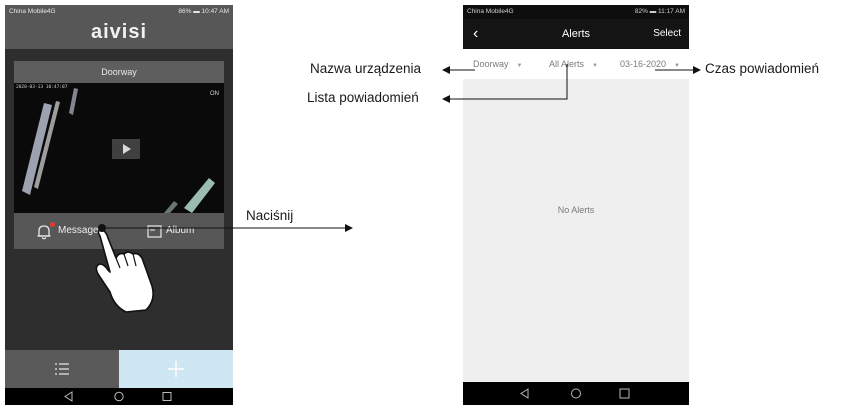  What do you see at coordinates (366, 68) in the screenshot?
I see `device-name-annotation: Nazwa urządzenia` at bounding box center [366, 68].